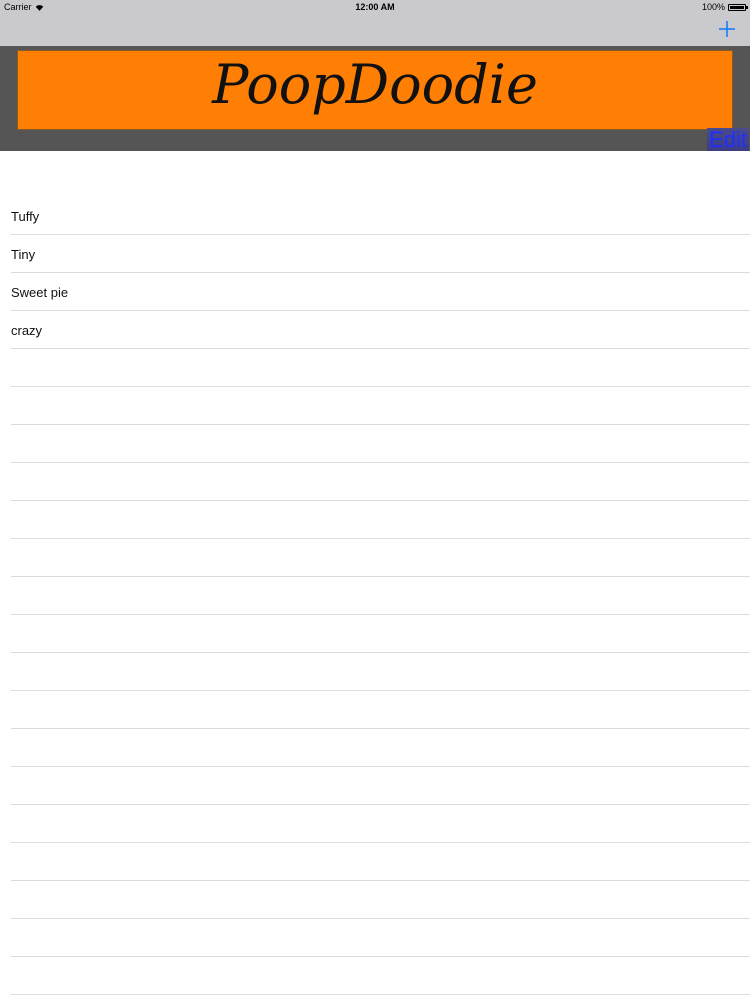  What do you see at coordinates (27, 330) in the screenshot?
I see `list-item-label: crazy` at bounding box center [27, 330].